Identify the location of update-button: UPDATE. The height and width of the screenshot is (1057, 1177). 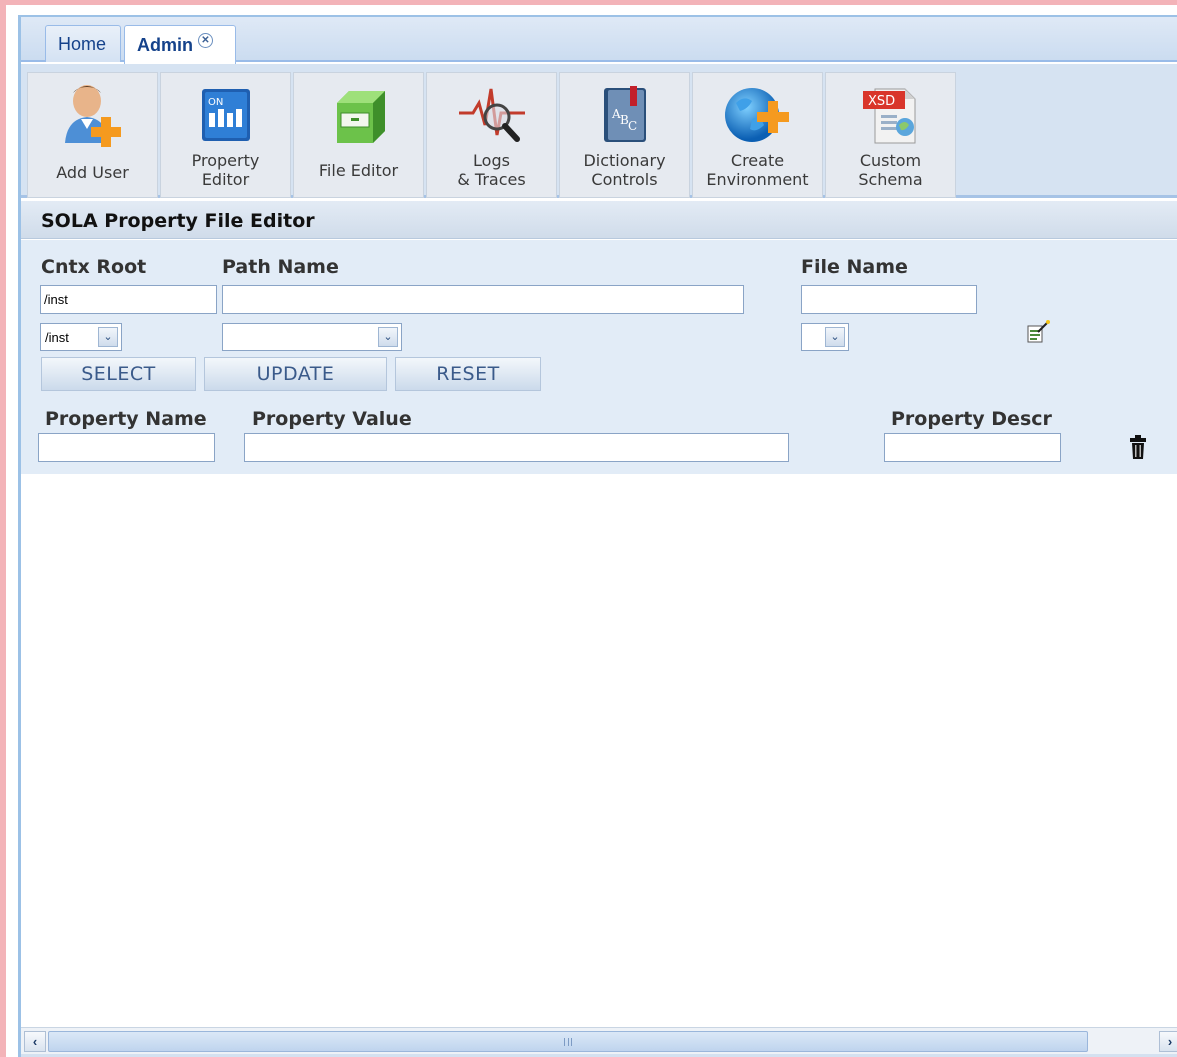
(295, 374).